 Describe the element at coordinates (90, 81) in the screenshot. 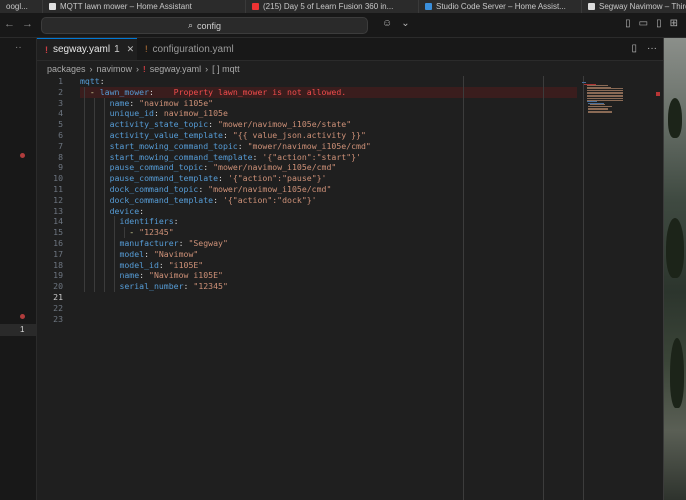

I see `yaml-key: mqtt` at that location.